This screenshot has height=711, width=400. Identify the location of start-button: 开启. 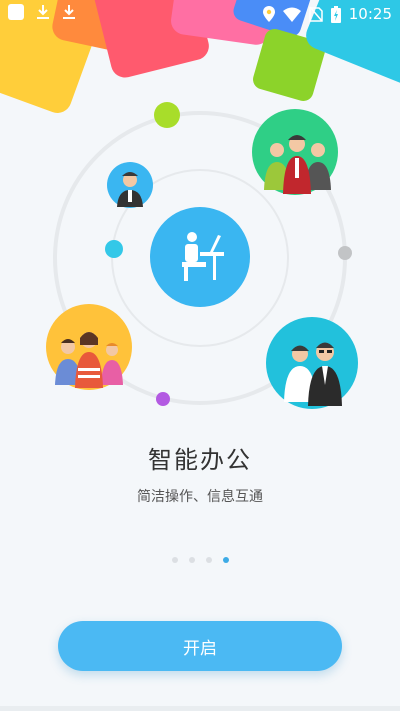
(200, 646).